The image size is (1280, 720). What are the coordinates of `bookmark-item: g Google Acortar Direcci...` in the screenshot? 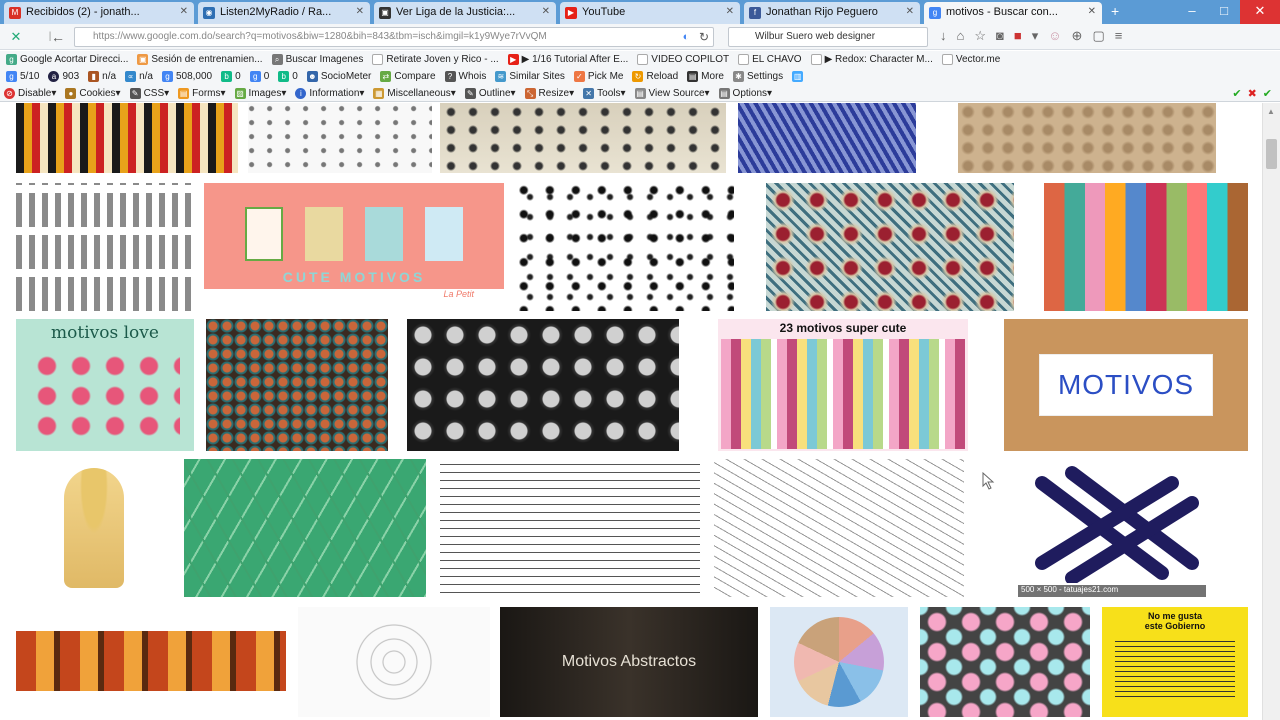 It's located at (67, 59).